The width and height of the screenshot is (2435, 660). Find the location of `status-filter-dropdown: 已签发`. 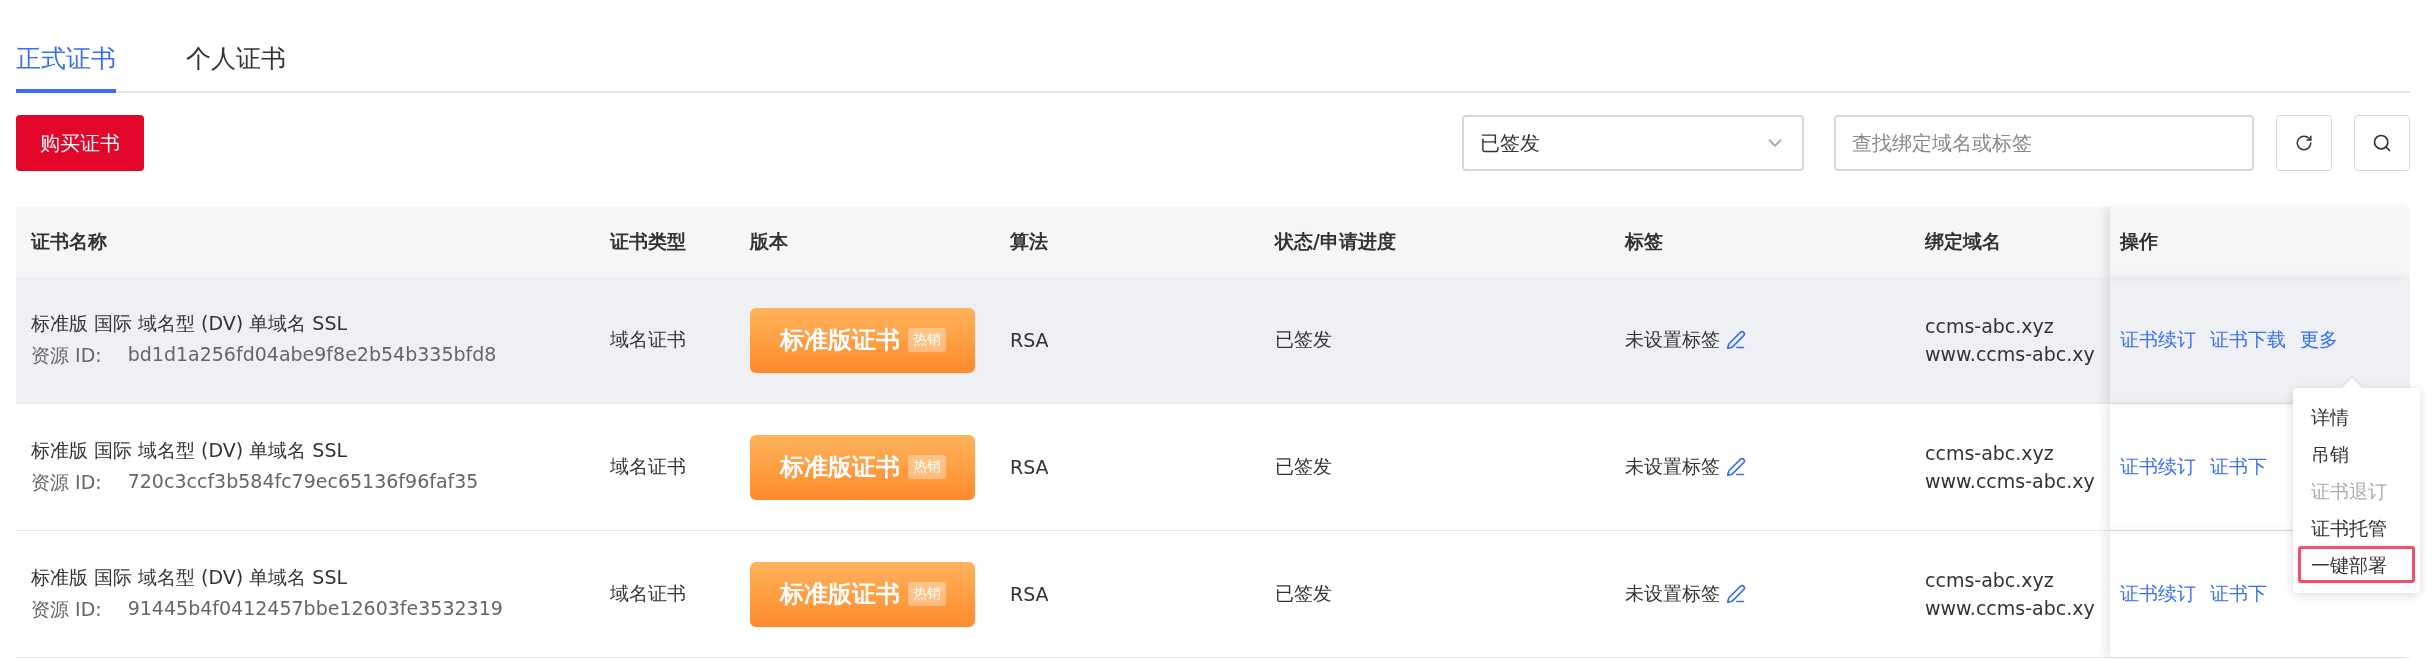

status-filter-dropdown: 已签发 is located at coordinates (1633, 143).